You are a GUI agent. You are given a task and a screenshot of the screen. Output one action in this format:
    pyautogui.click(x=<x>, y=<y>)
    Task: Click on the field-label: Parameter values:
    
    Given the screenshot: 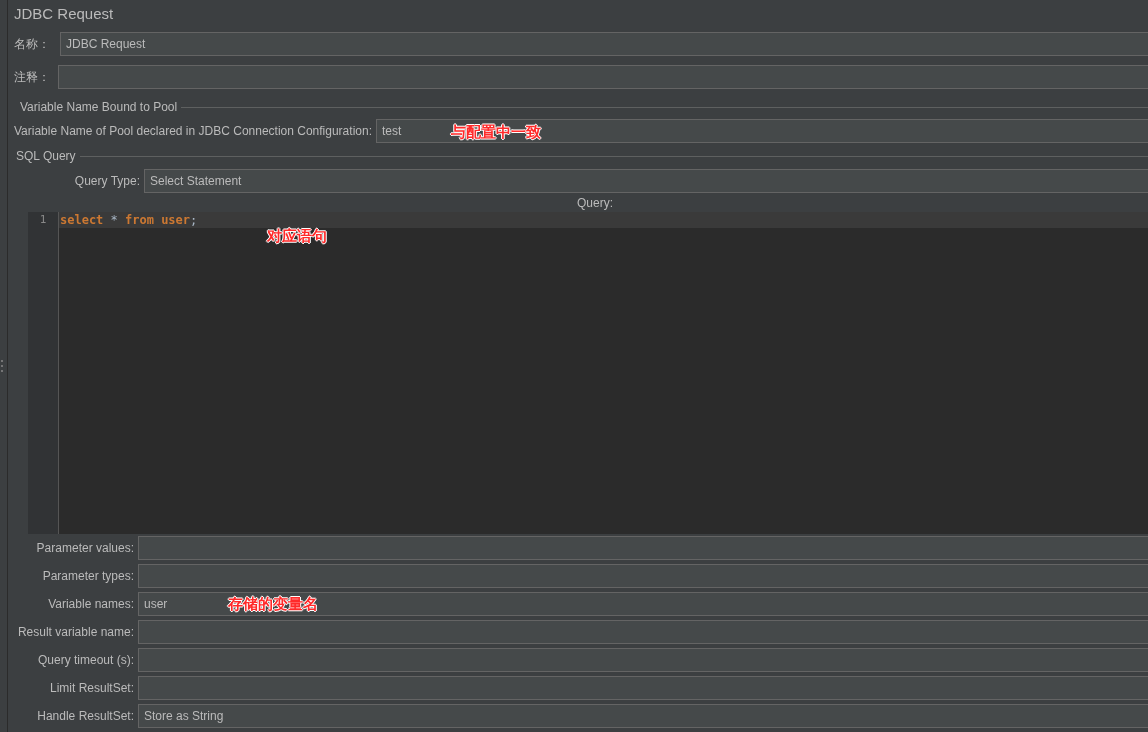 What is the action you would take?
    pyautogui.click(x=85, y=548)
    